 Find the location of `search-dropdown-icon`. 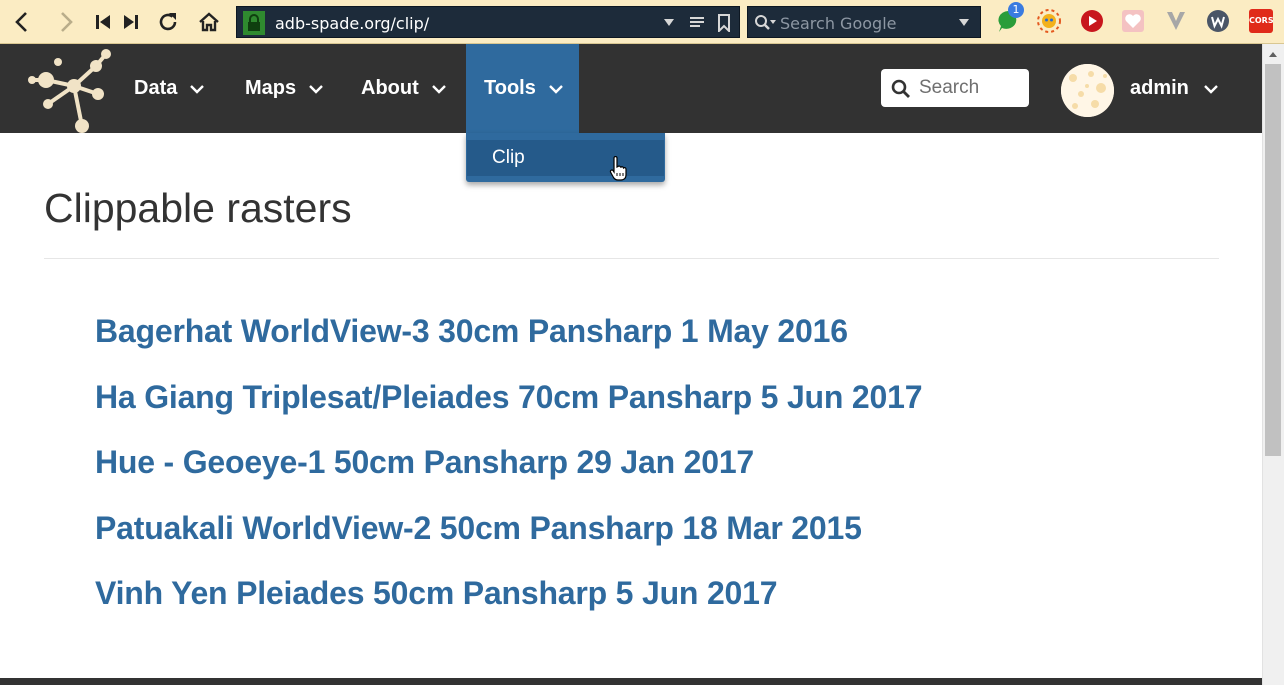

search-dropdown-icon is located at coordinates (964, 22).